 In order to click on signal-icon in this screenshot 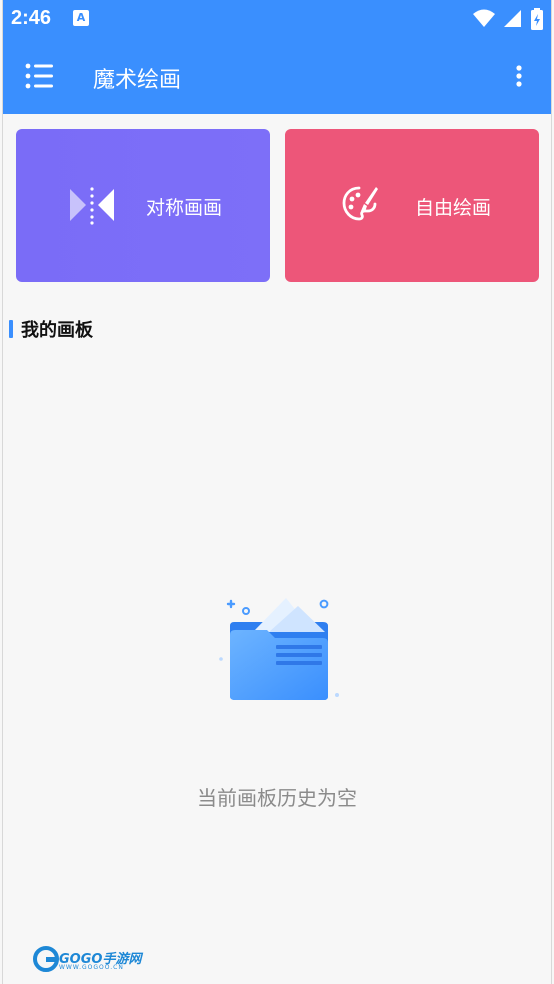, I will do `click(512, 18)`.